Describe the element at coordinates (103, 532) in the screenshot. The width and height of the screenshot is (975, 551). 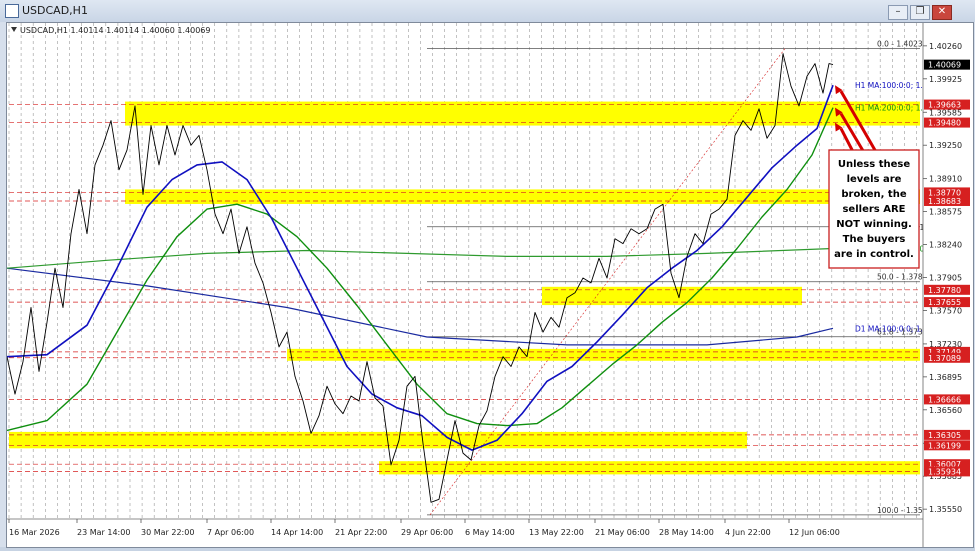
I see `x-tick-label: 23 Mar 14:00` at that location.